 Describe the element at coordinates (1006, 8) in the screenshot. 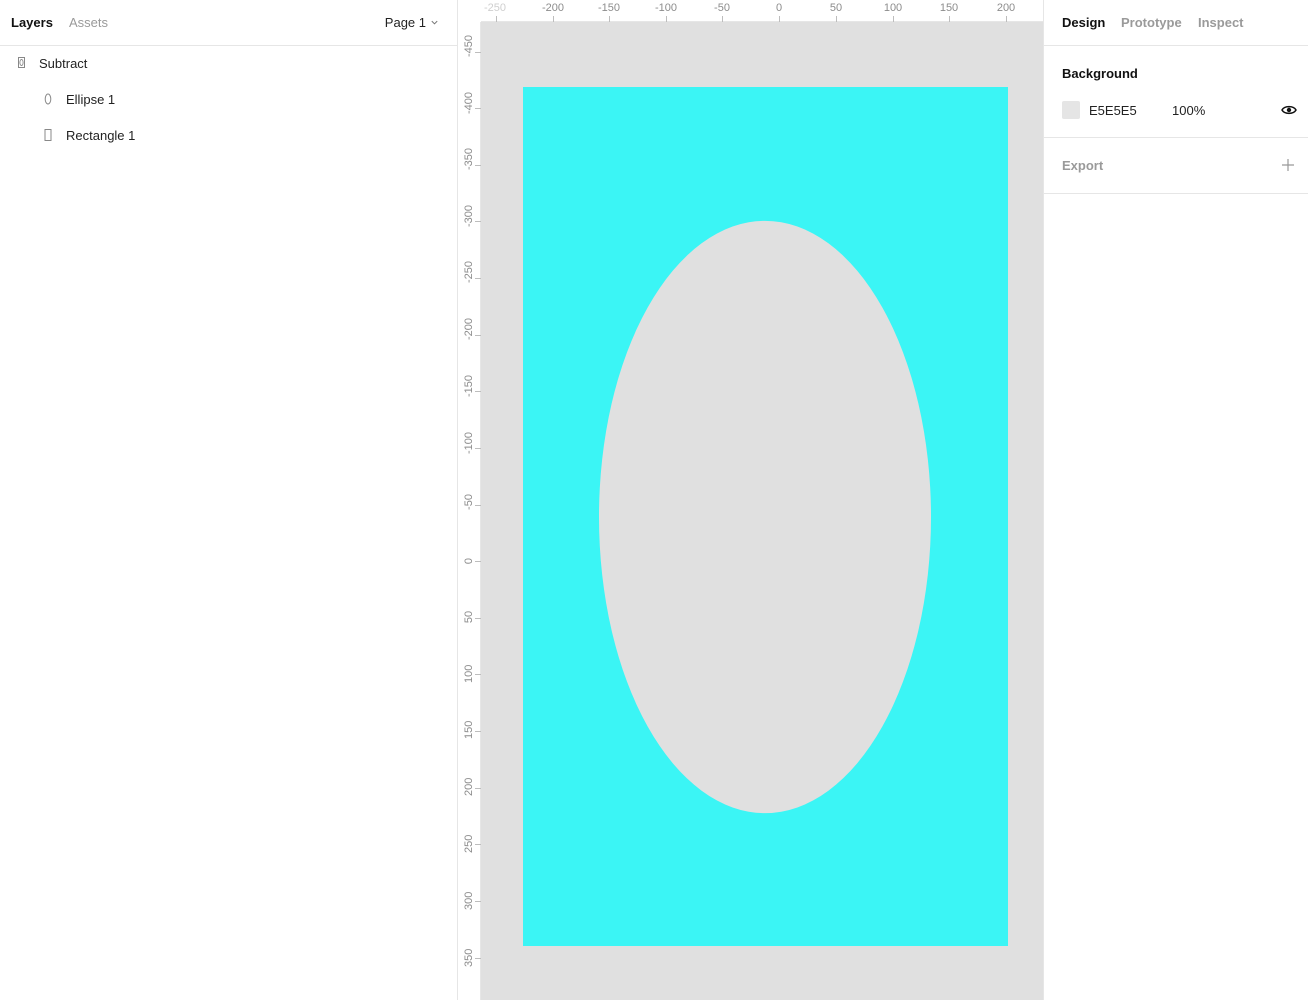

I see `ruler-x-label: 200` at that location.